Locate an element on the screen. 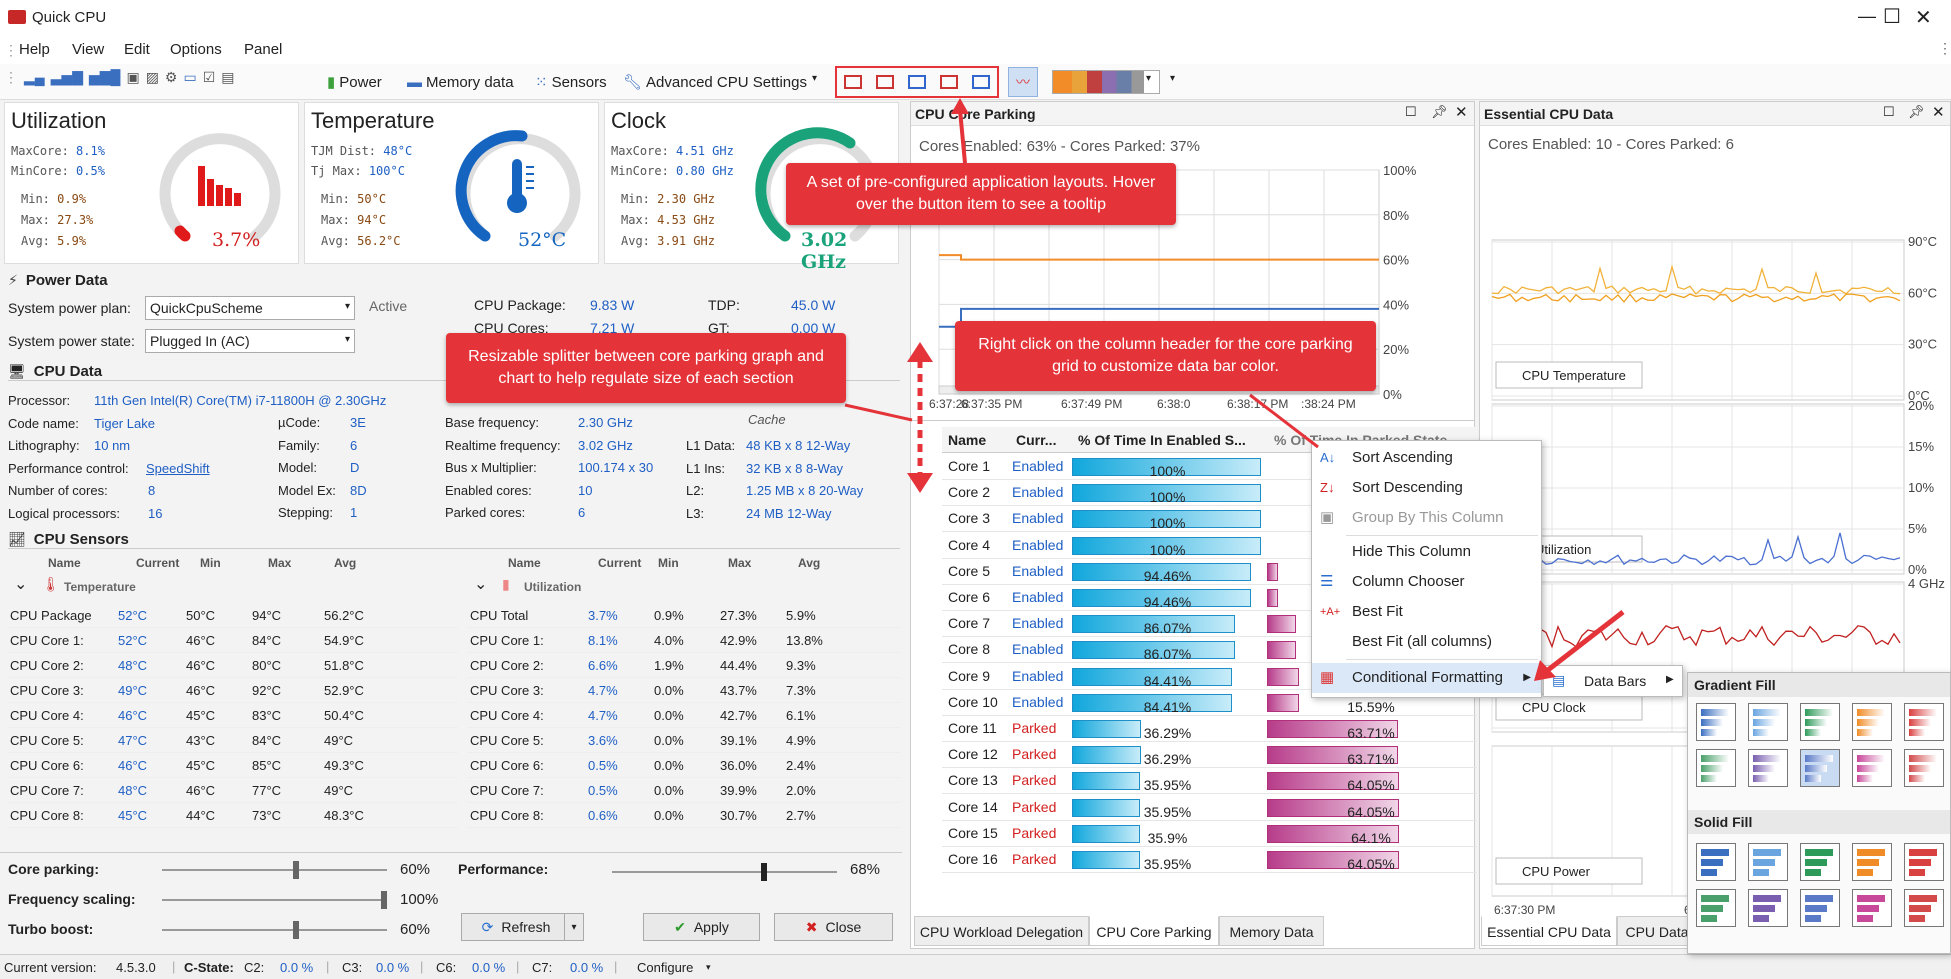 Image resolution: width=1951 pixels, height=979 pixels. toolbar-more-icon: ▾ is located at coordinates (1172, 78).